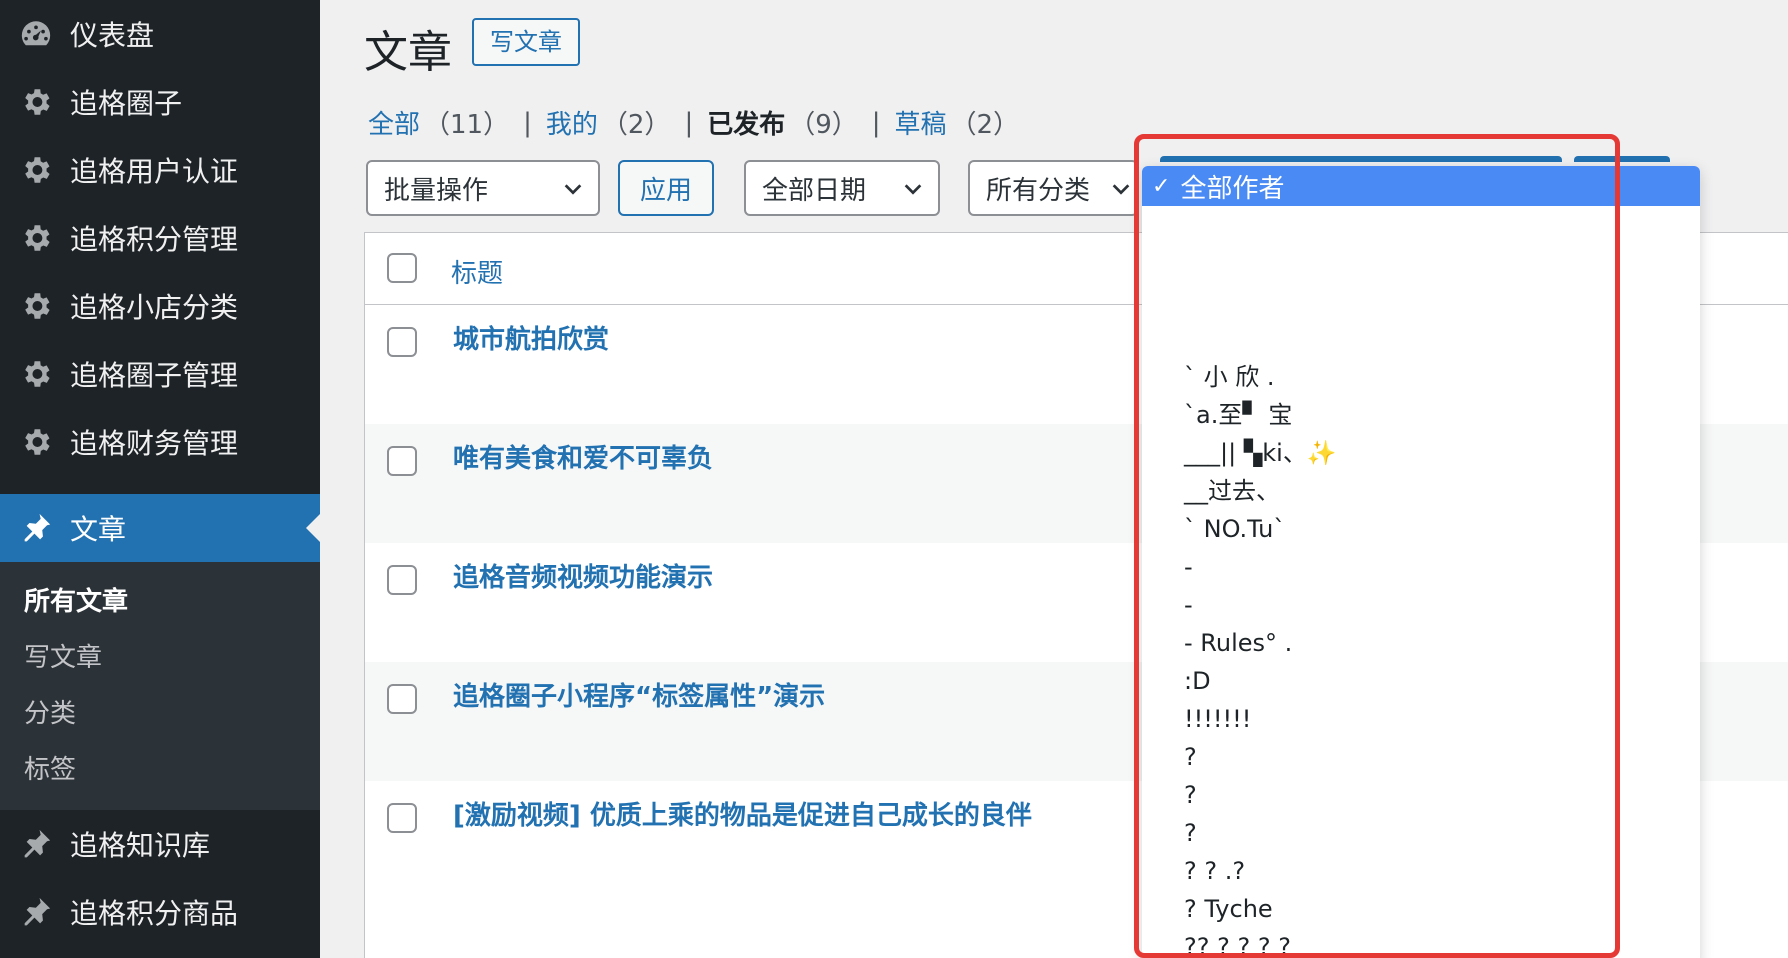 This screenshot has height=958, width=1788. I want to click on menu-zhuige-quanzi-manage: 追格圈子管理, so click(160, 374).